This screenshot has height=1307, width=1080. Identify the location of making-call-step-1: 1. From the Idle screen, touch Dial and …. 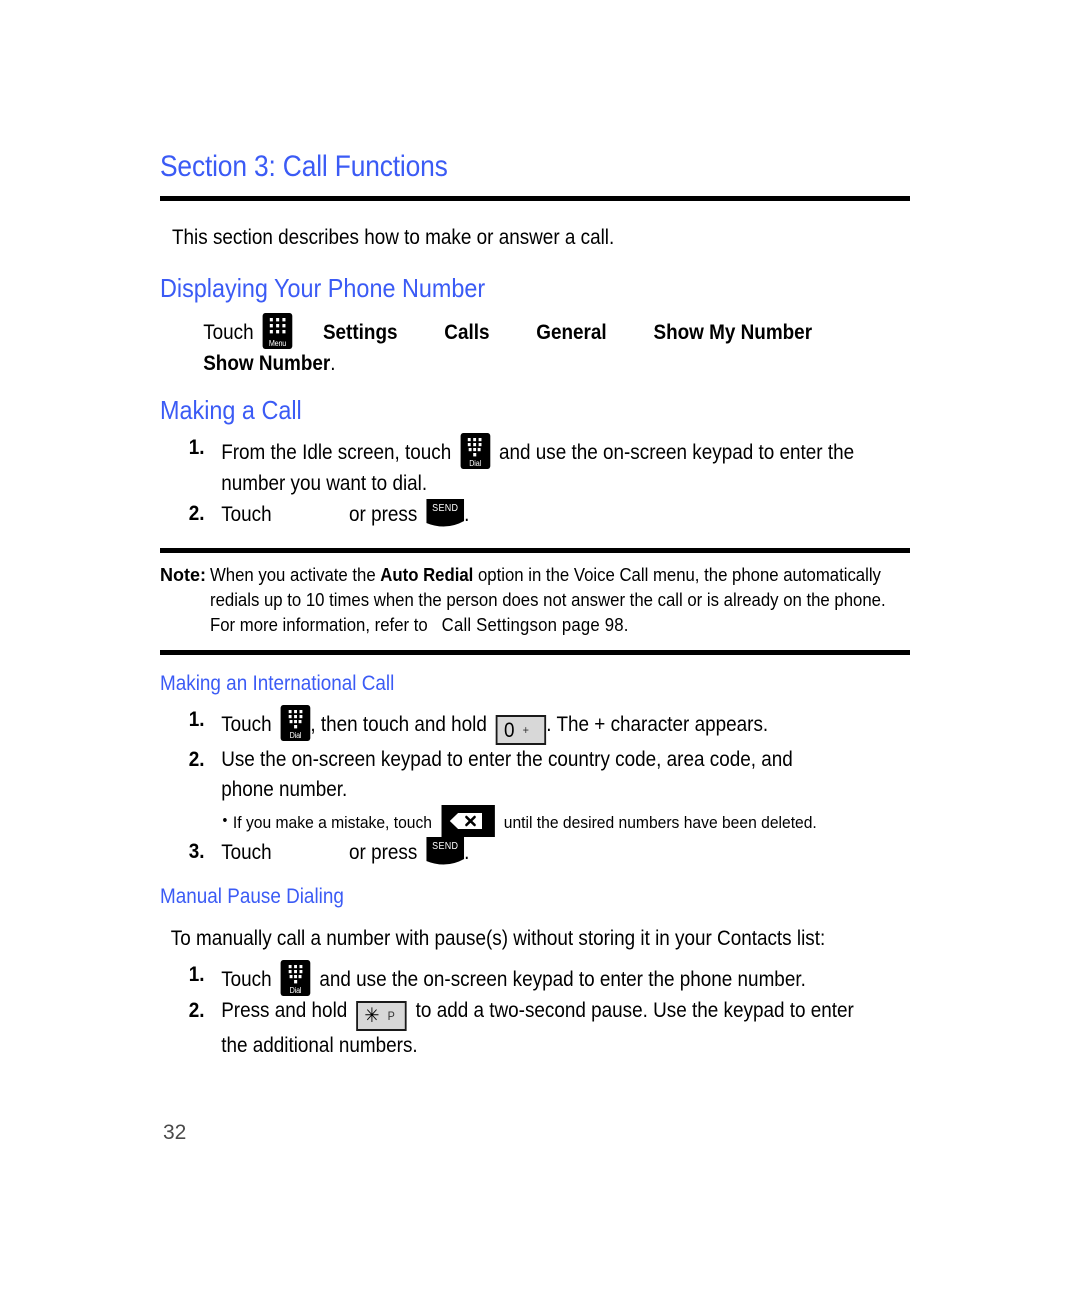
(507, 451).